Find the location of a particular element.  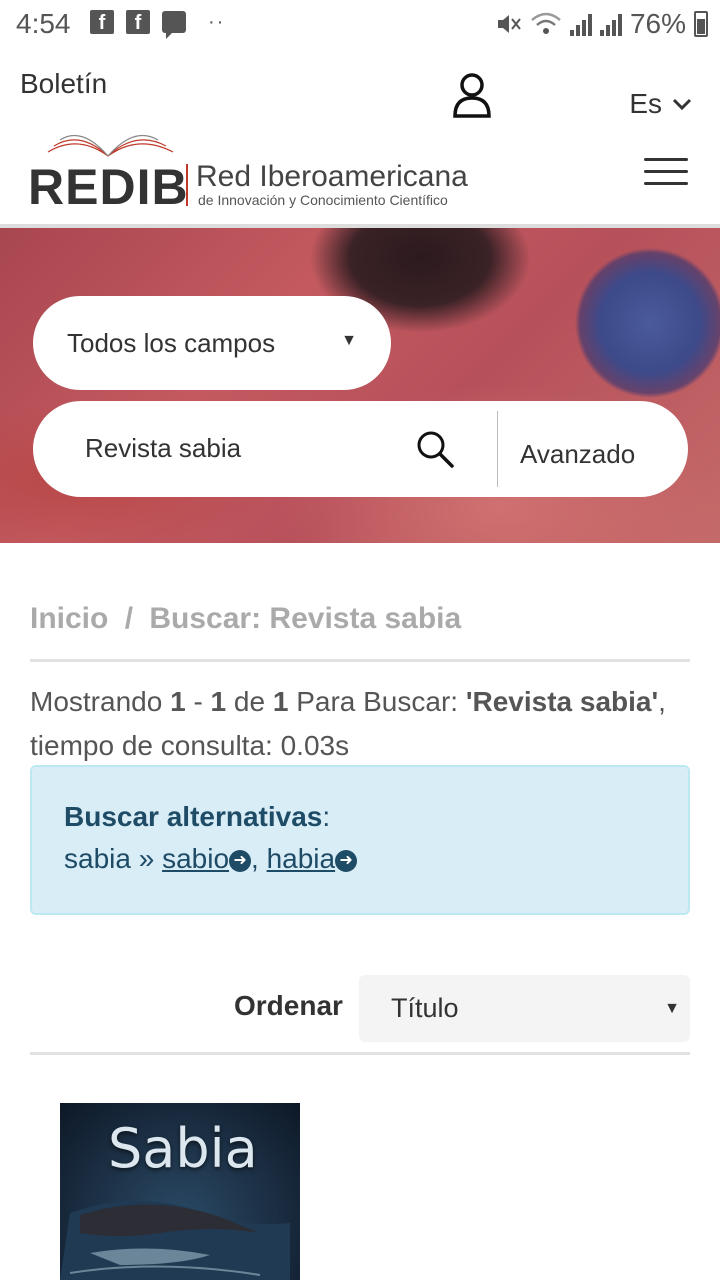

language-selector: Es is located at coordinates (660, 104).